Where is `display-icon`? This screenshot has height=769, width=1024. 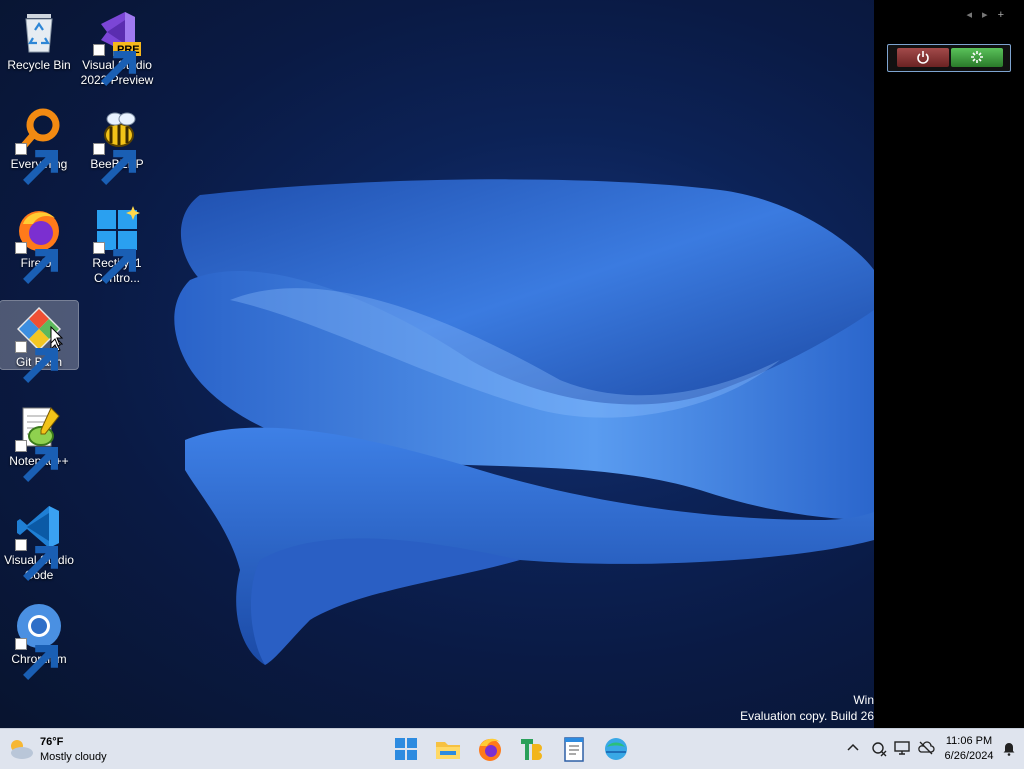
display-icon is located at coordinates (902, 748).